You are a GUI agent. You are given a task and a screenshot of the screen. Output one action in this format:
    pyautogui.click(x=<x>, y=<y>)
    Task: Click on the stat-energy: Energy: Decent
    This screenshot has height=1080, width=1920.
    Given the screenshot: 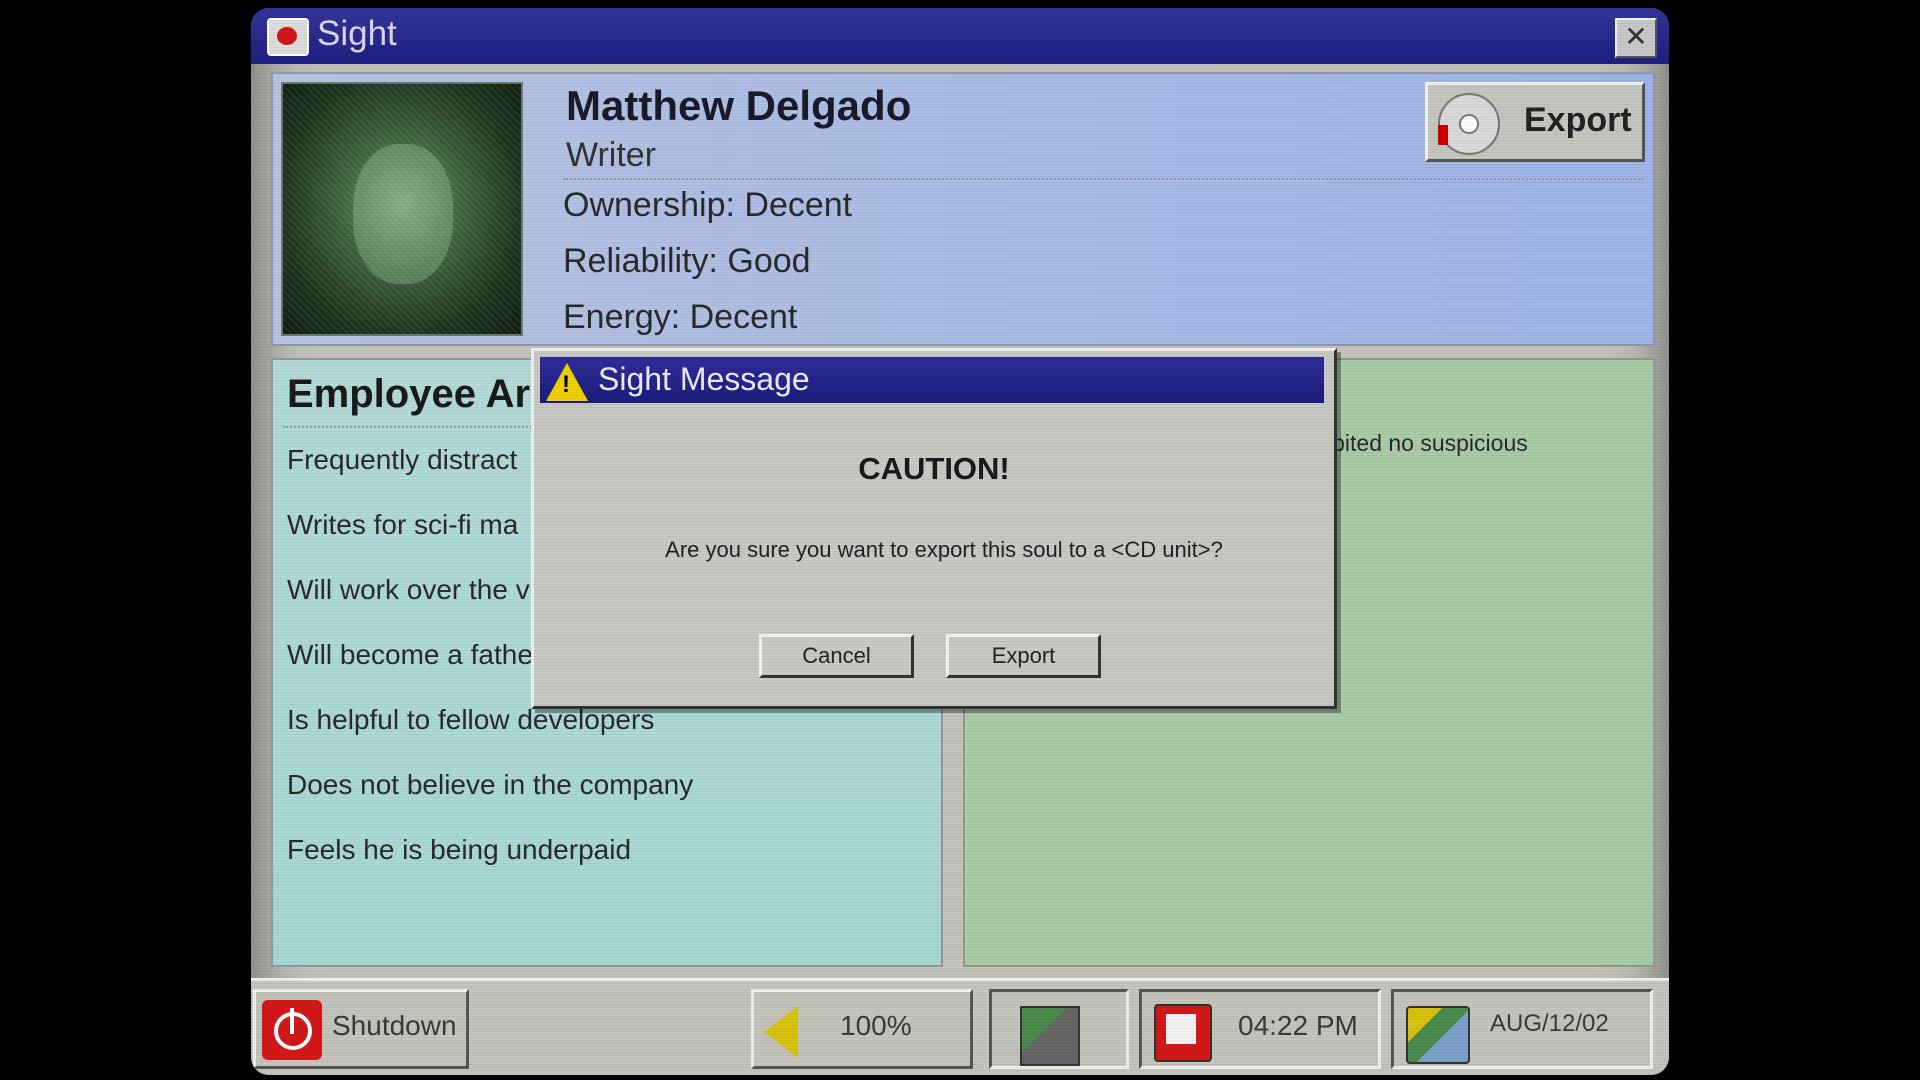 What is the action you would take?
    pyautogui.click(x=680, y=317)
    